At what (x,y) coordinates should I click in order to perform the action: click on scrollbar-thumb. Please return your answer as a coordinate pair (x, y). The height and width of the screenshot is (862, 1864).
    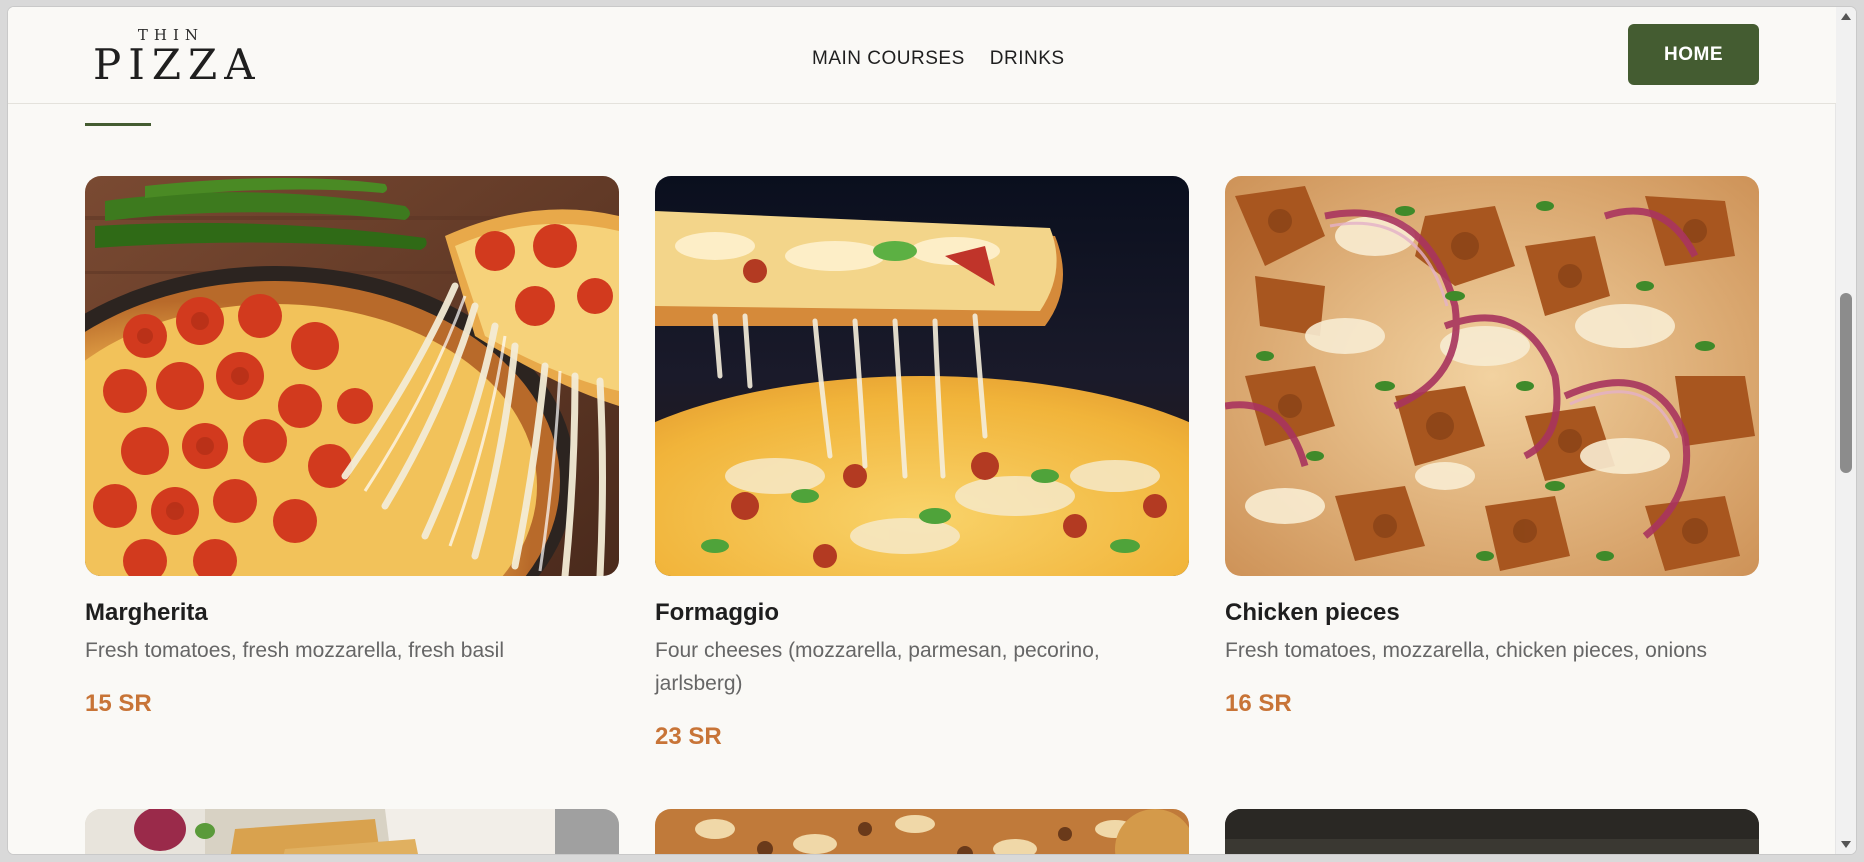
    Looking at the image, I should click on (1846, 383).